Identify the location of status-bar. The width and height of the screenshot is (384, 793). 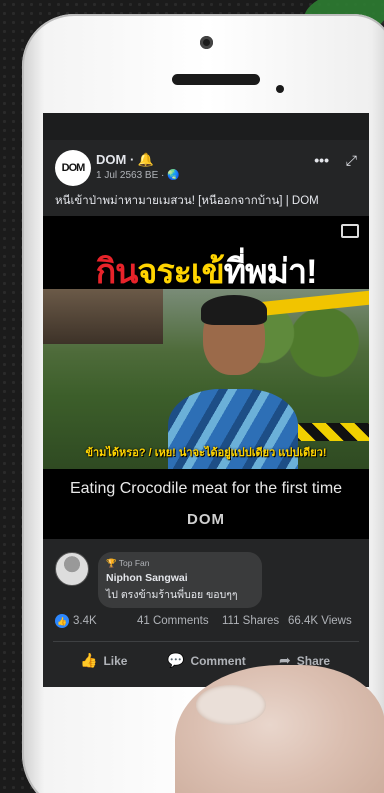
(206, 126).